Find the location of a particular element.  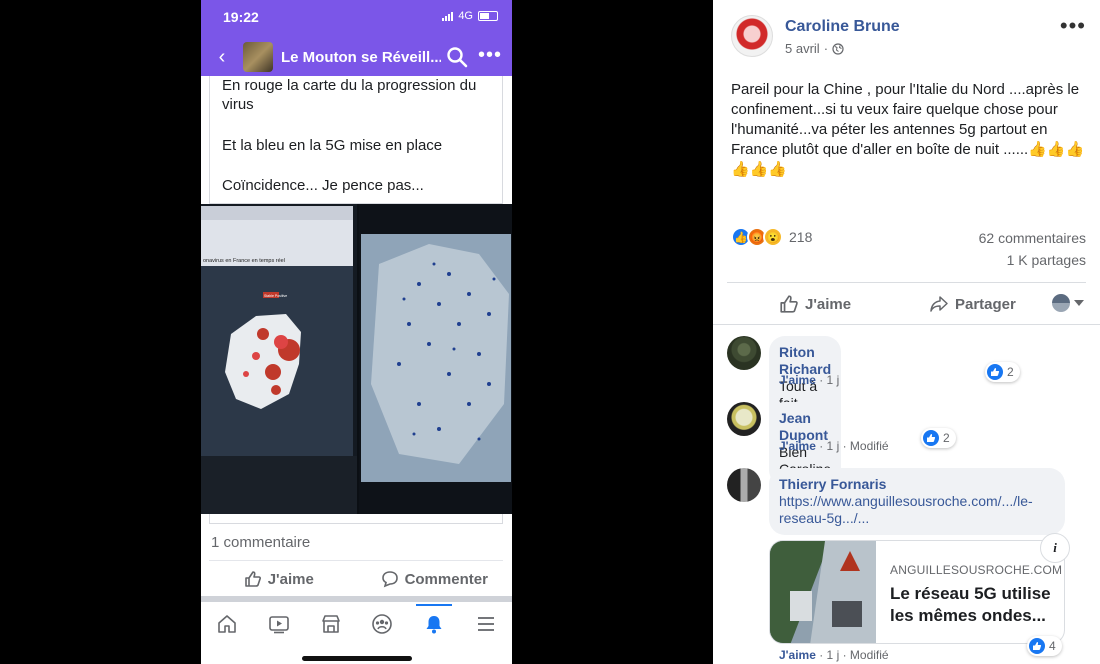

profile-avatar is located at coordinates (1061, 303).